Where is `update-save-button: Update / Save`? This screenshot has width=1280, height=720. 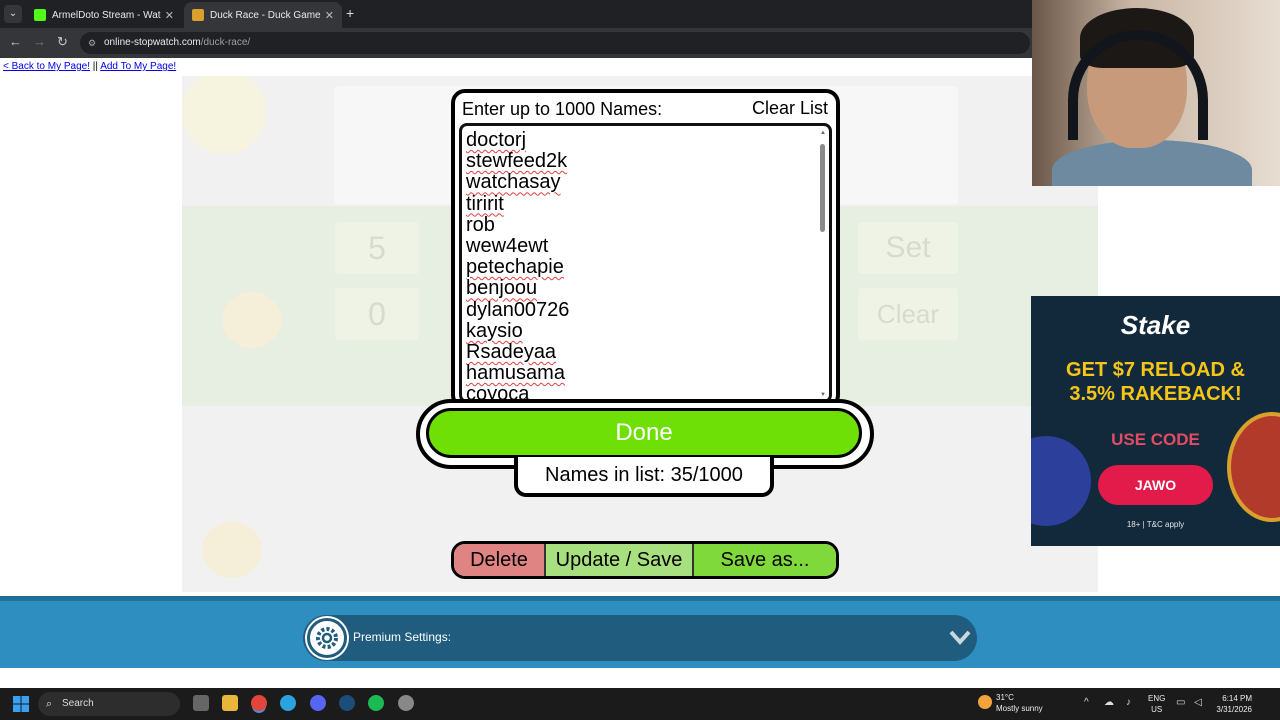
update-save-button: Update / Save is located at coordinates (620, 560).